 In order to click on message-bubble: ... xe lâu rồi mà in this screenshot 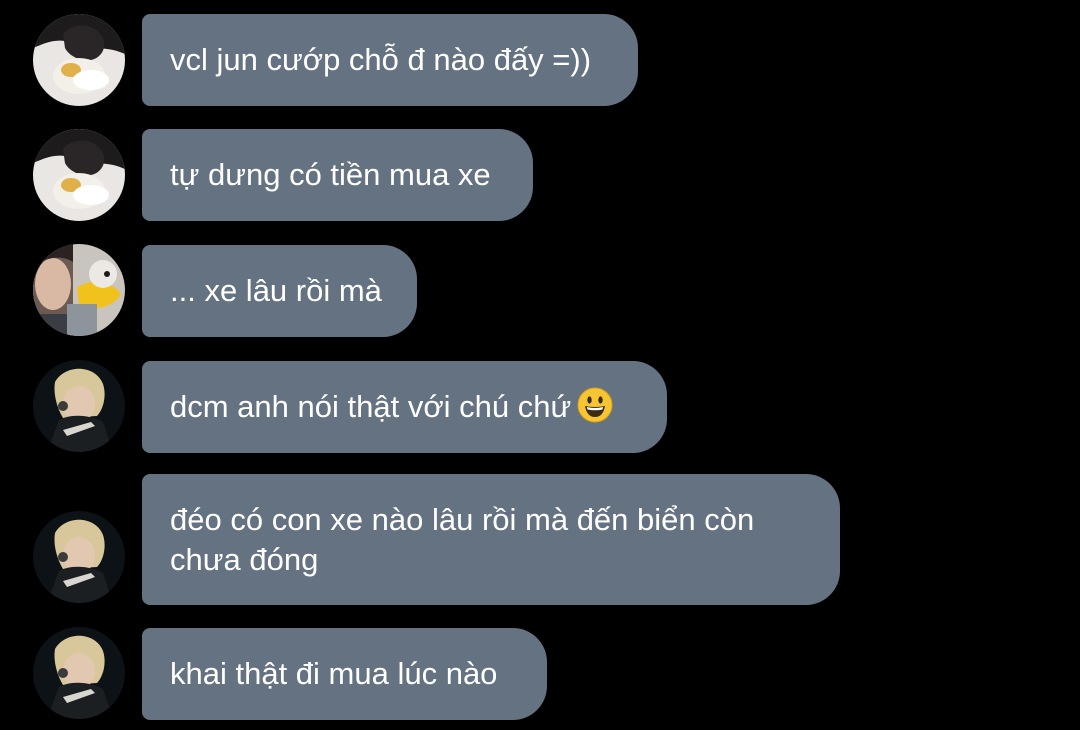, I will do `click(279, 291)`.